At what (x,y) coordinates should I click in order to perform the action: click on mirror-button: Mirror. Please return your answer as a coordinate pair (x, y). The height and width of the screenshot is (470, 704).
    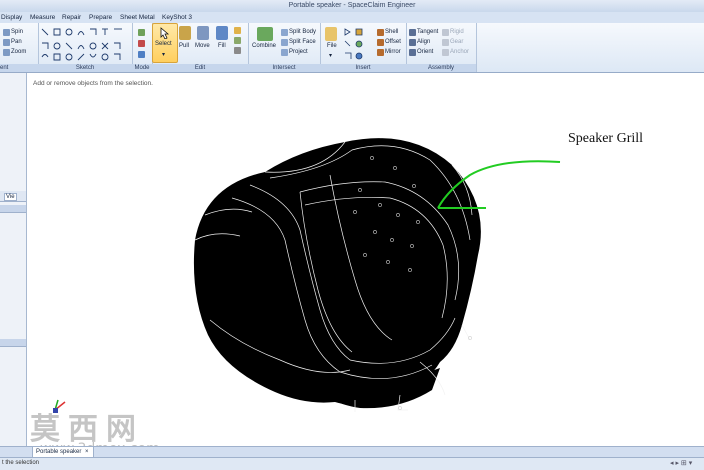
    Looking at the image, I should click on (393, 52).